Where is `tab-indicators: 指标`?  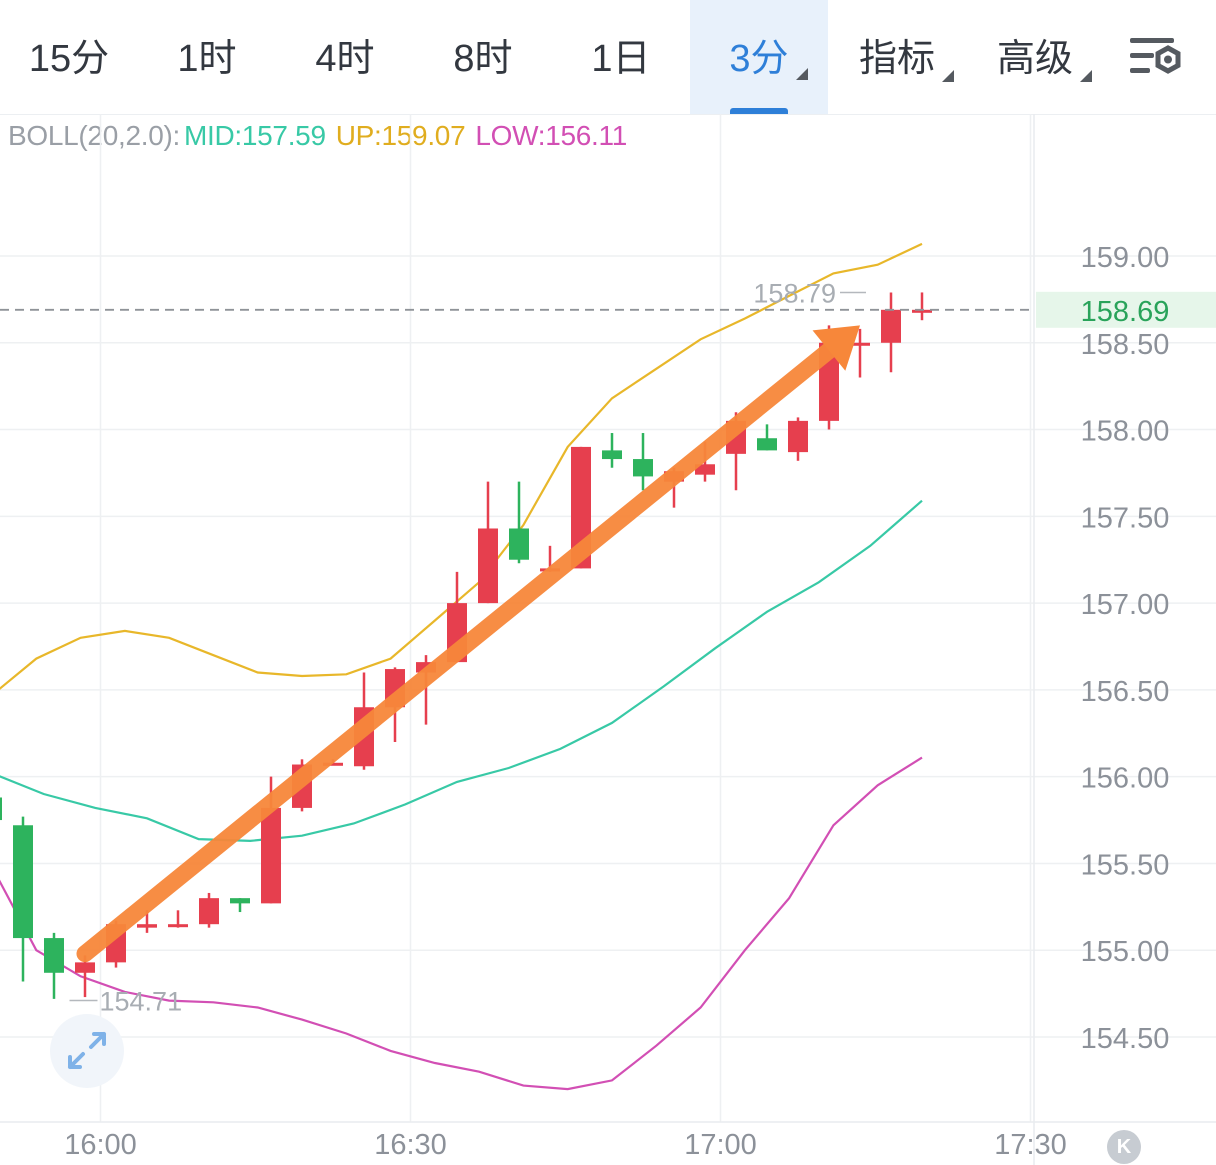
tab-indicators: 指标 is located at coordinates (897, 57).